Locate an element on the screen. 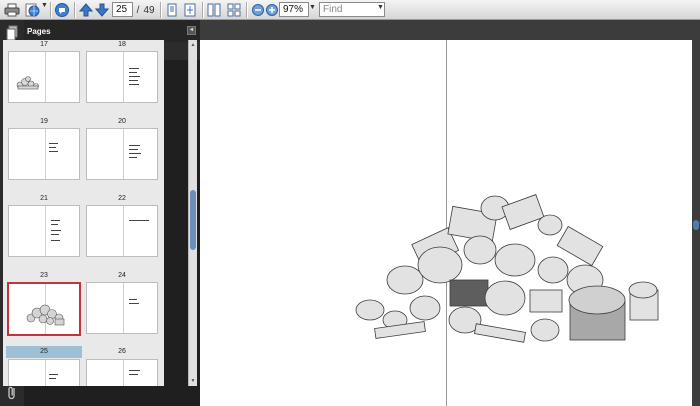 The width and height of the screenshot is (700, 406). globe-icon is located at coordinates (32, 10).